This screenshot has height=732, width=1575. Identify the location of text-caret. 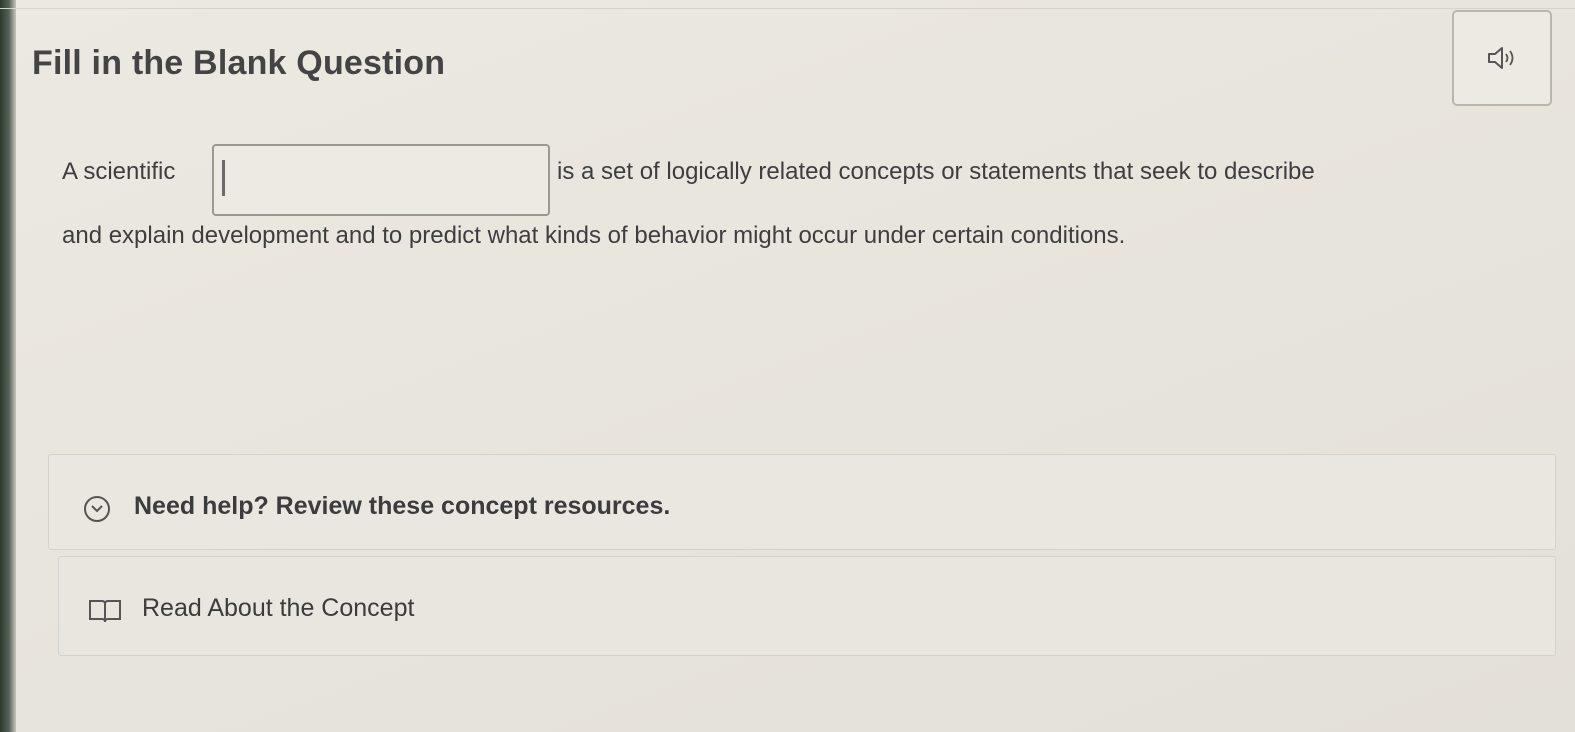
(223, 178).